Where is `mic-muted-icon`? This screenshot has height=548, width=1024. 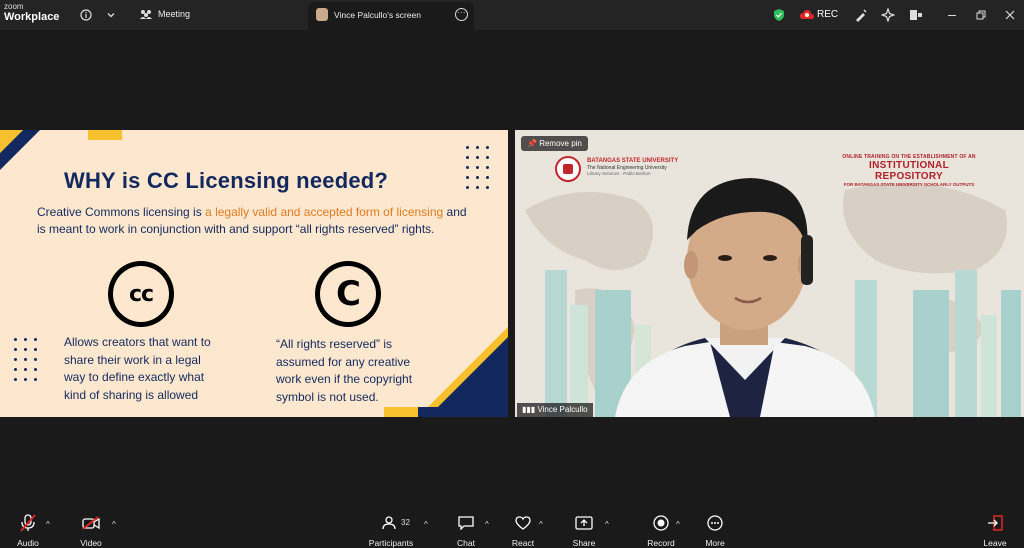
mic-muted-icon is located at coordinates (28, 523).